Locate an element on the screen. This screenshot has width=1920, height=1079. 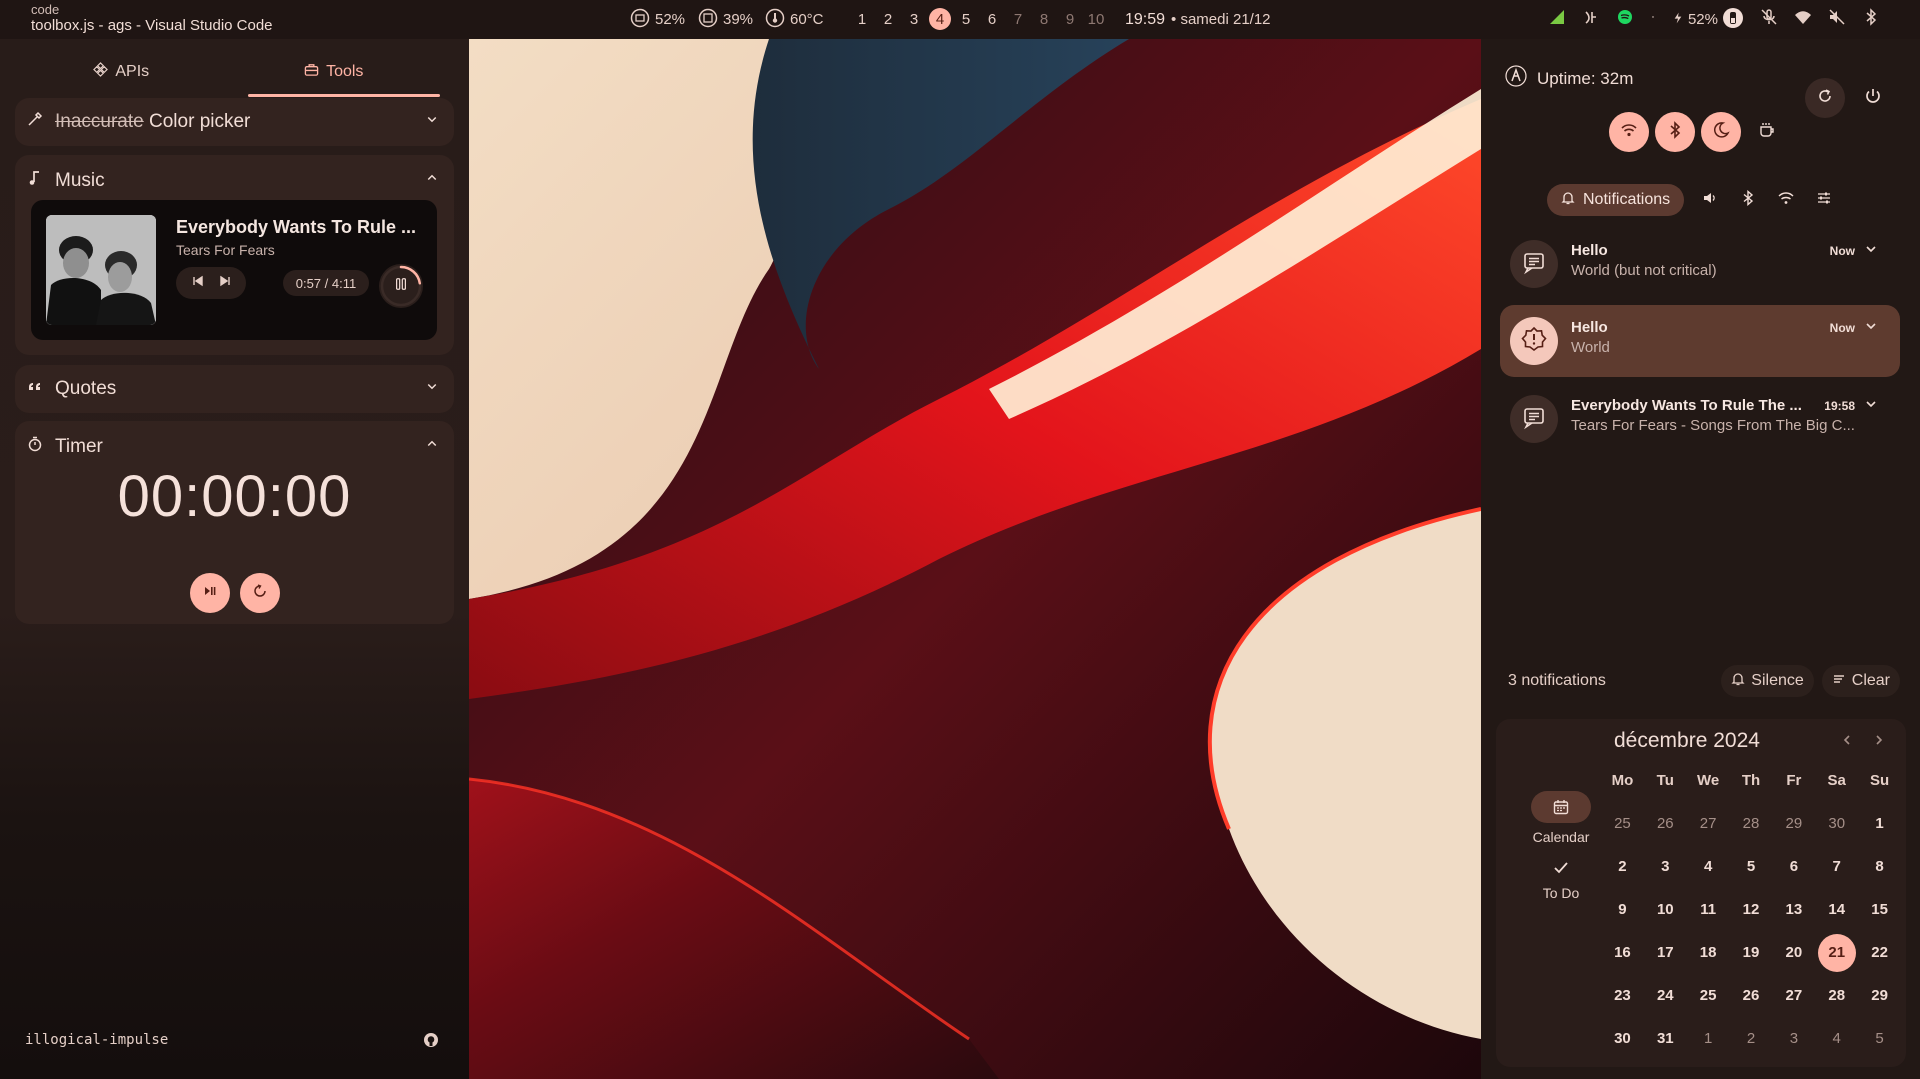
calendar-day: 18 is located at coordinates (1708, 953).